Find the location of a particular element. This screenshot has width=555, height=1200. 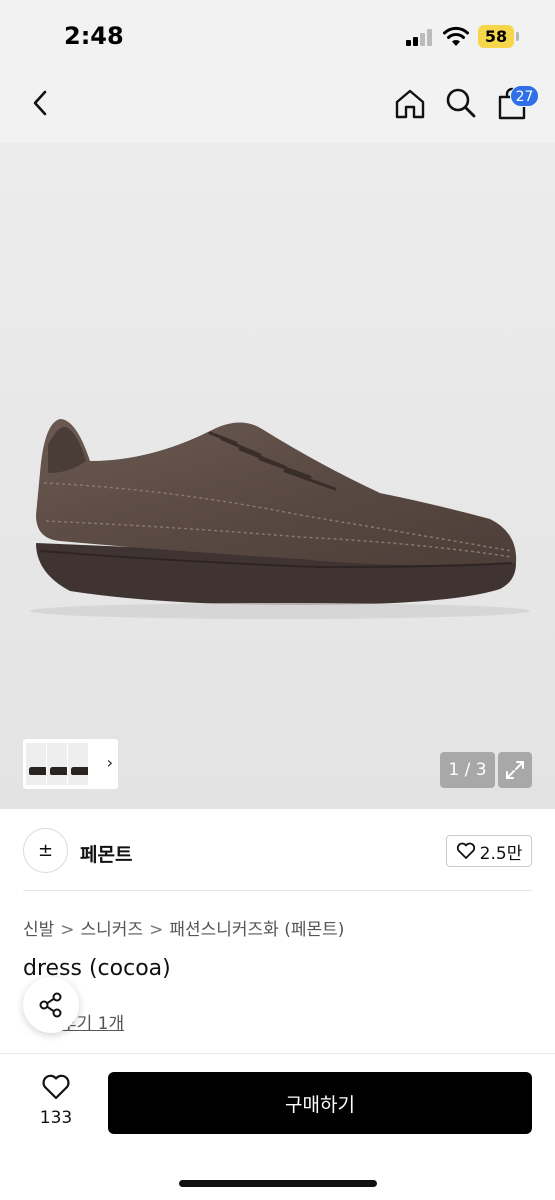

status-time: 2:48 is located at coordinates (94, 36).